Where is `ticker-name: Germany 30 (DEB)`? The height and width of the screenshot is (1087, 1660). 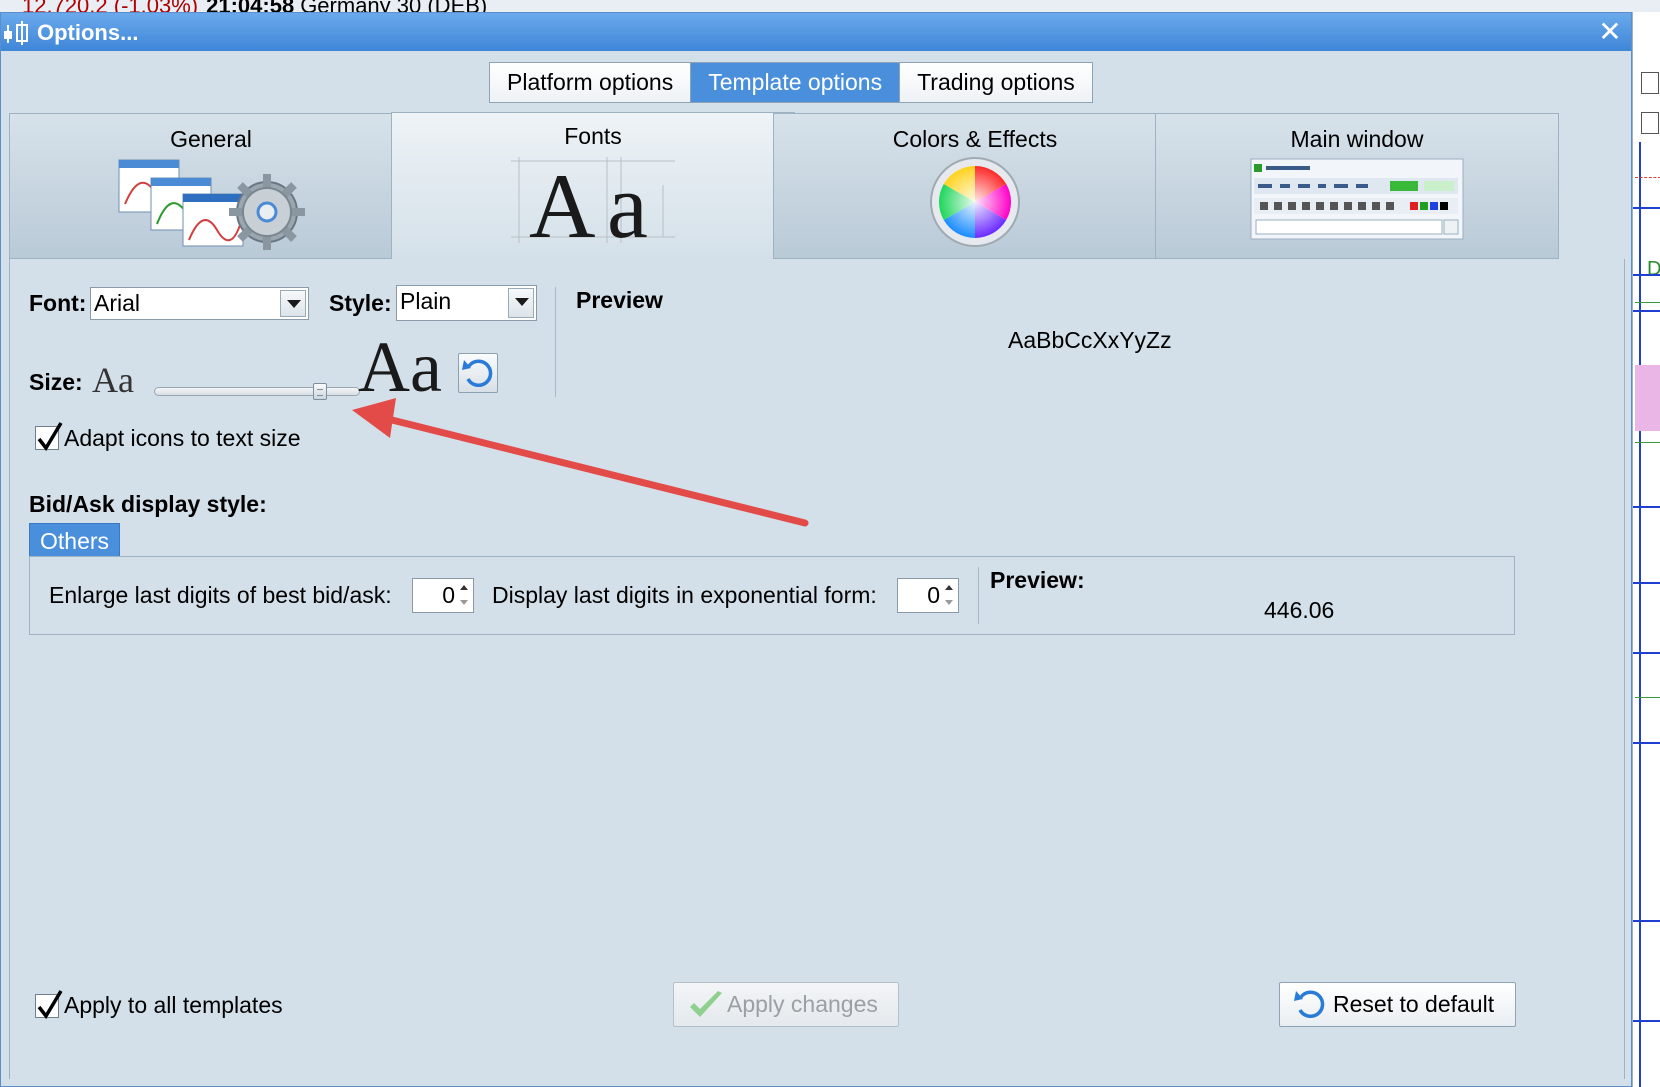
ticker-name: Germany 30 (DEB) is located at coordinates (393, 6).